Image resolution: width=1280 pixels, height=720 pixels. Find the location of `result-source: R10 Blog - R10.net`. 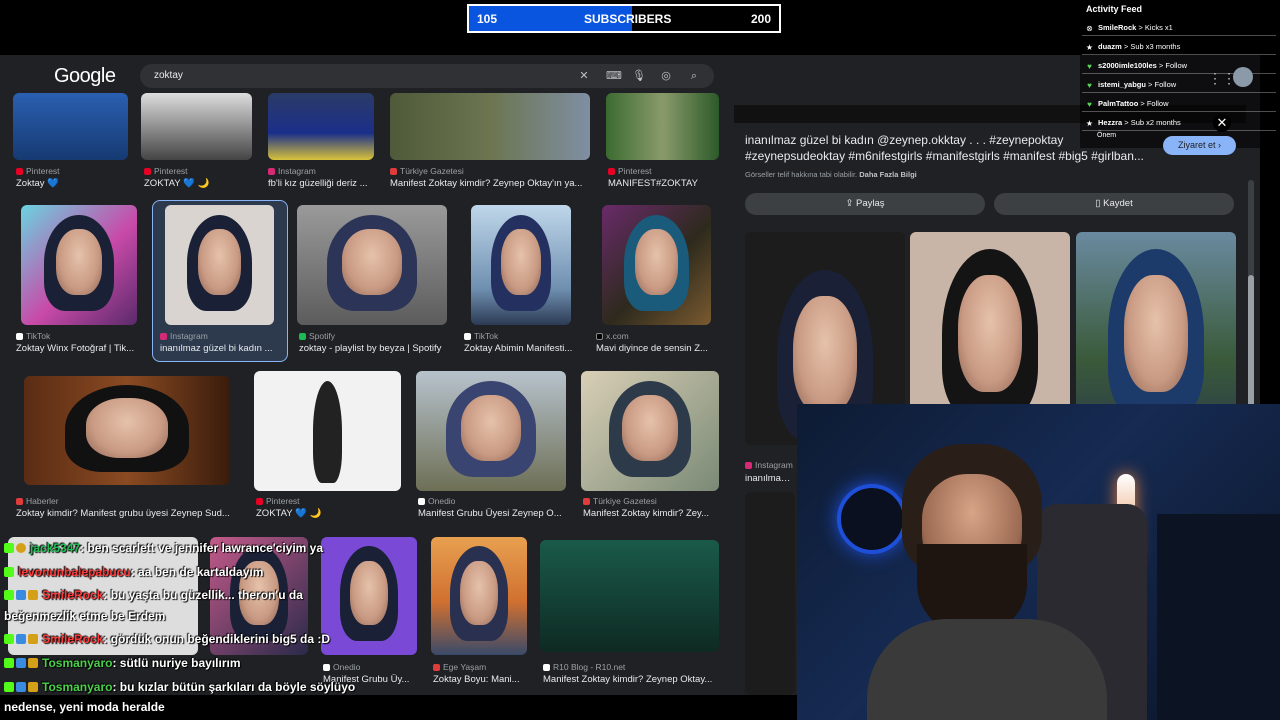

result-source: R10 Blog - R10.net is located at coordinates (584, 667).